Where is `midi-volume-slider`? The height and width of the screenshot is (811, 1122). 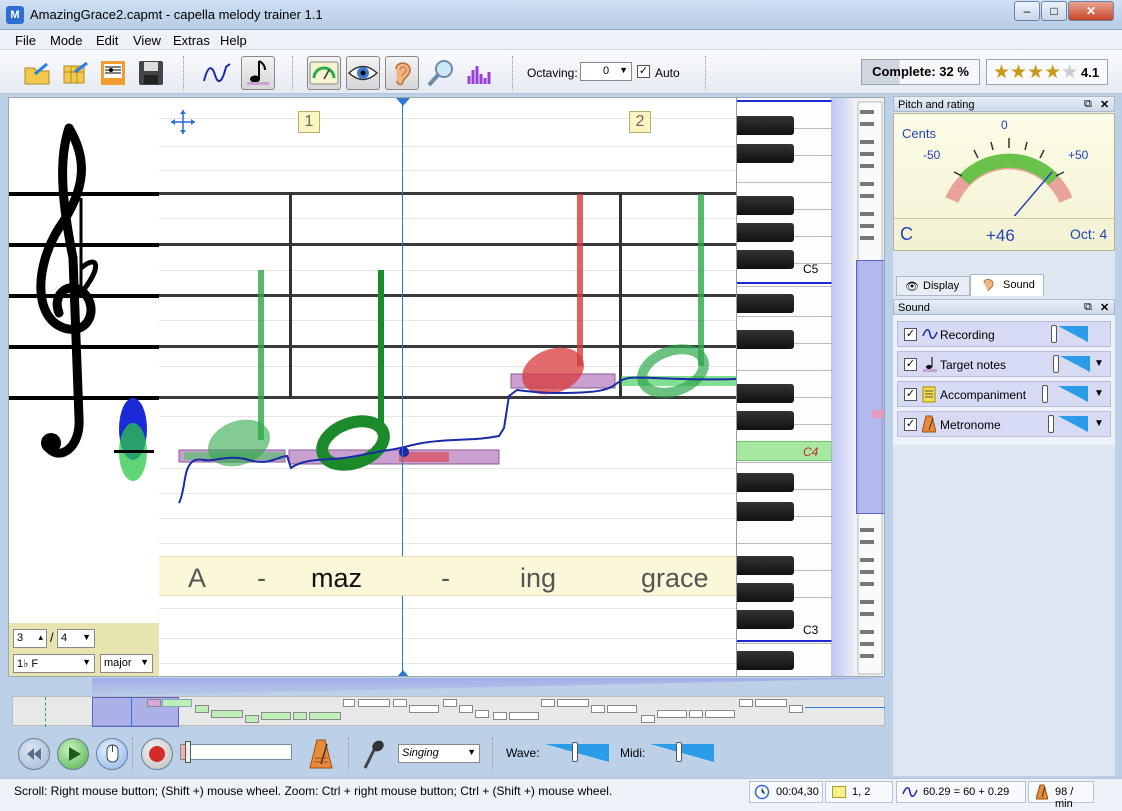
midi-volume-slider is located at coordinates (679, 752).